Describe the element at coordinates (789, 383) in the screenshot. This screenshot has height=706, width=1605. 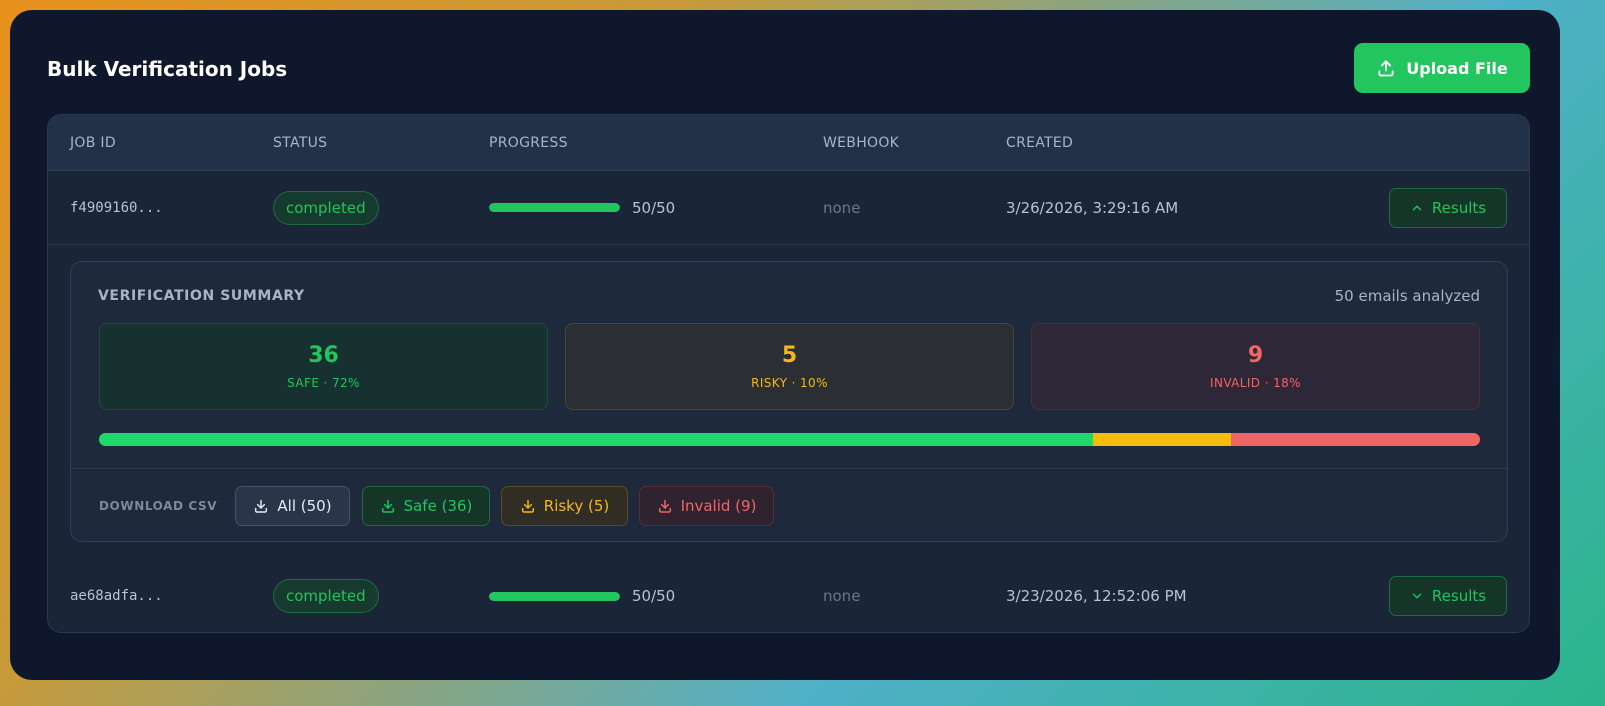
I see `risky-label: RISKY · 10%` at that location.